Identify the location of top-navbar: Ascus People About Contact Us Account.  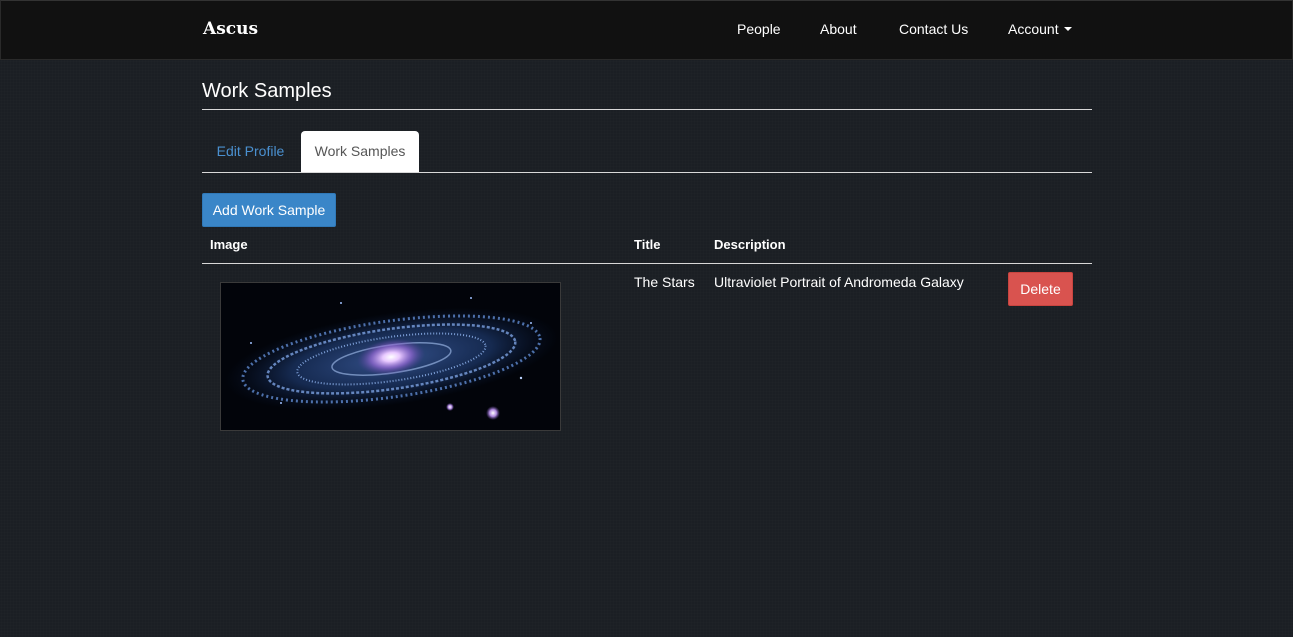
(646, 30).